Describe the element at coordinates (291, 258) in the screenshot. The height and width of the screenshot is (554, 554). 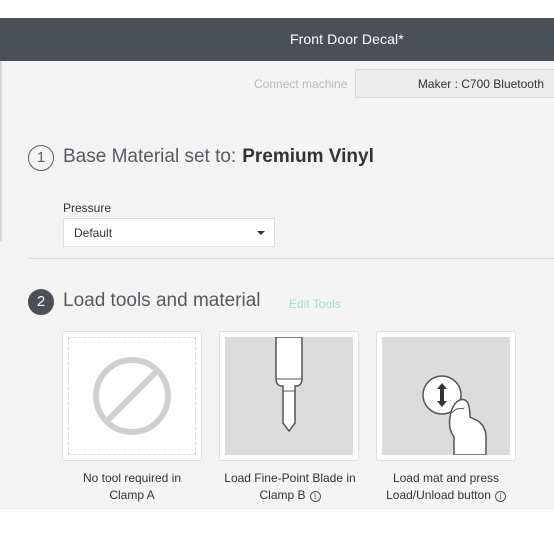
I see `section-divider` at that location.